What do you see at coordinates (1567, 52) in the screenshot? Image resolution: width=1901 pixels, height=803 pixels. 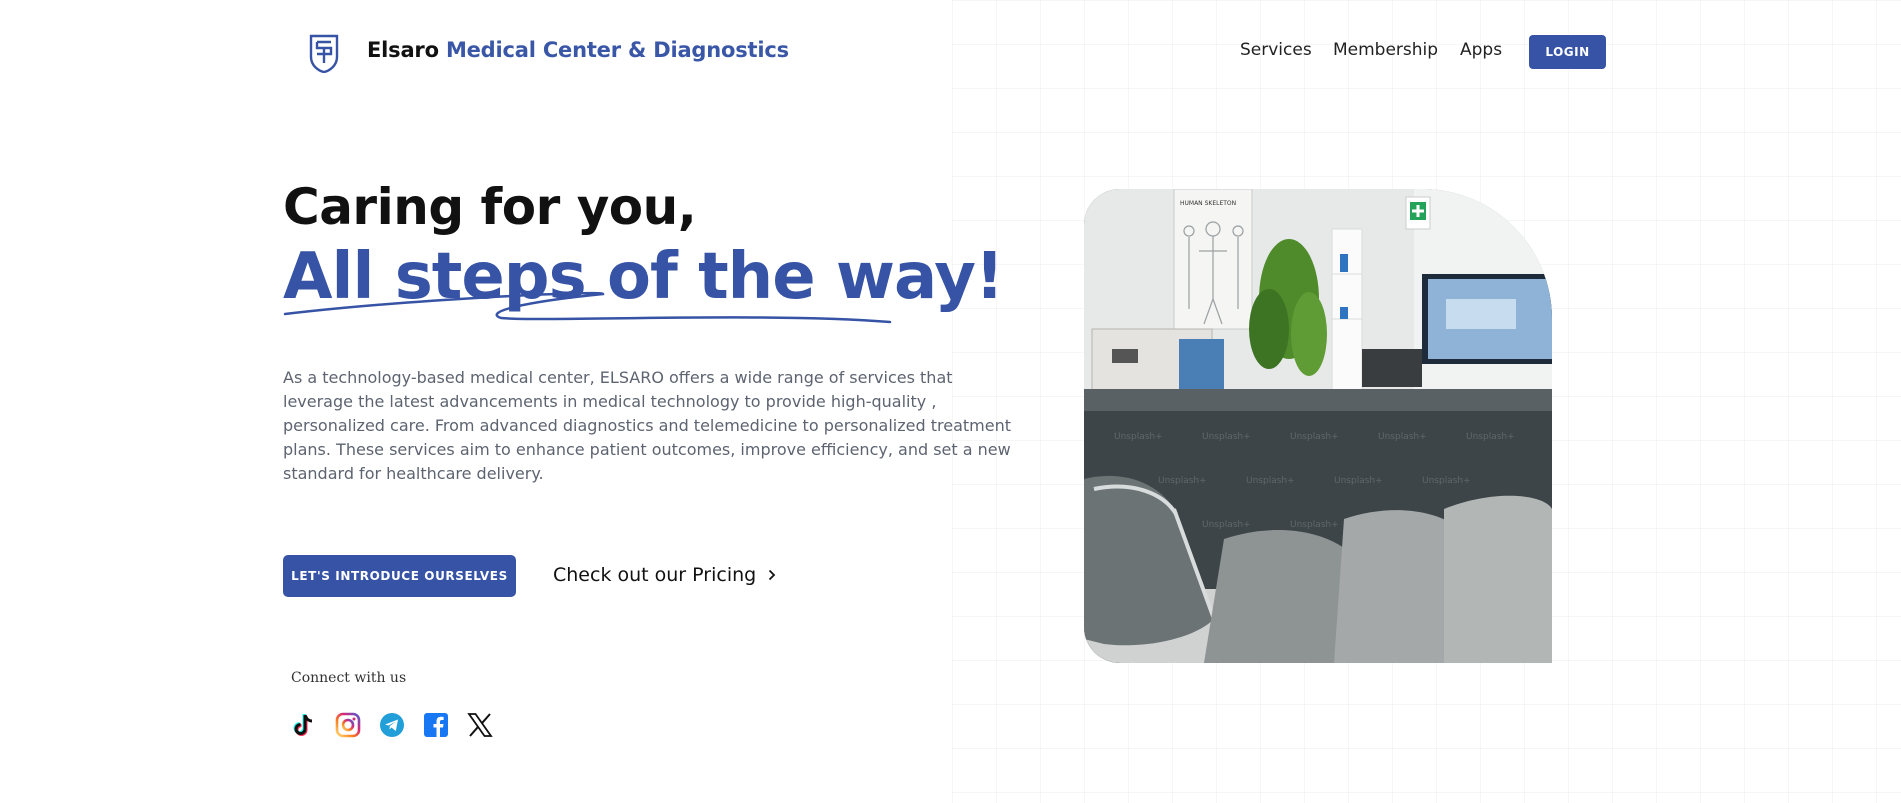 I see `login-button: LOGIN` at bounding box center [1567, 52].